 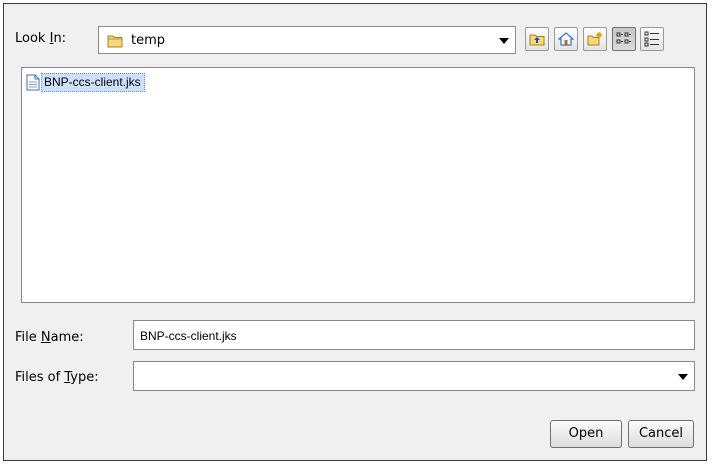 I want to click on file-name-label: File Name:, so click(x=49, y=337).